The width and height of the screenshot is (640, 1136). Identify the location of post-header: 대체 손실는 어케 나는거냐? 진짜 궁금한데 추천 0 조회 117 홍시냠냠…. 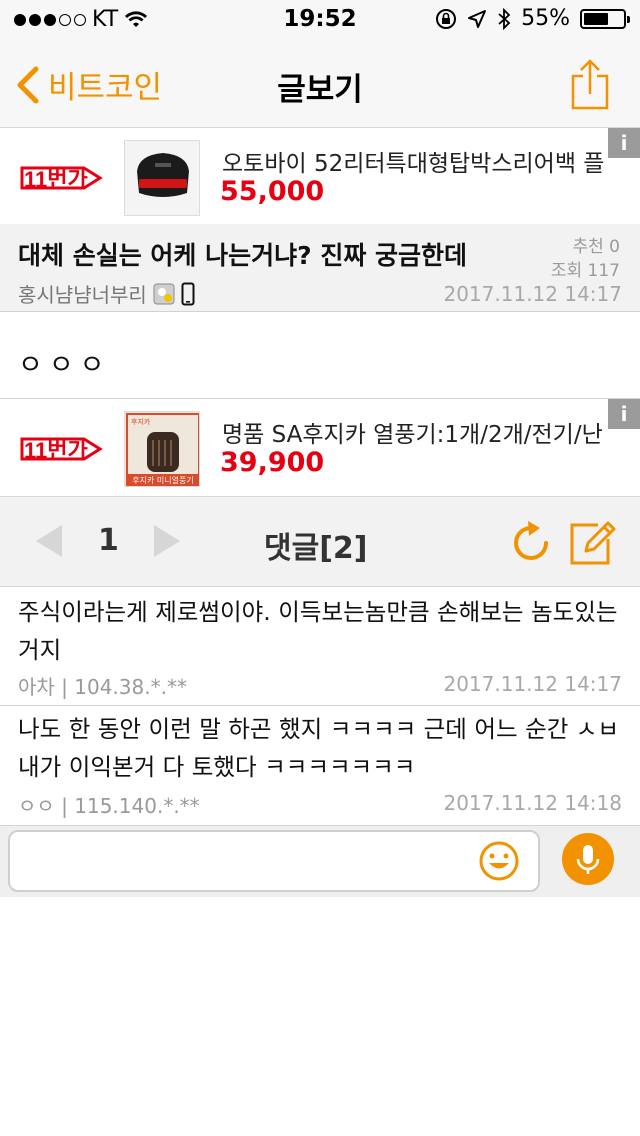
(320, 268).